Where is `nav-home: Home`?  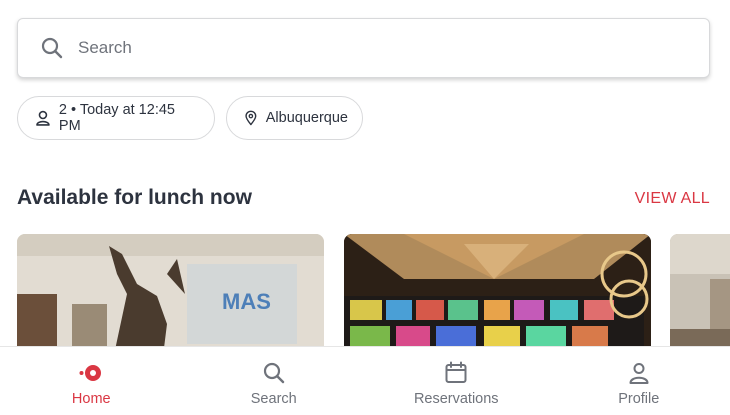 nav-home: Home is located at coordinates (91, 381).